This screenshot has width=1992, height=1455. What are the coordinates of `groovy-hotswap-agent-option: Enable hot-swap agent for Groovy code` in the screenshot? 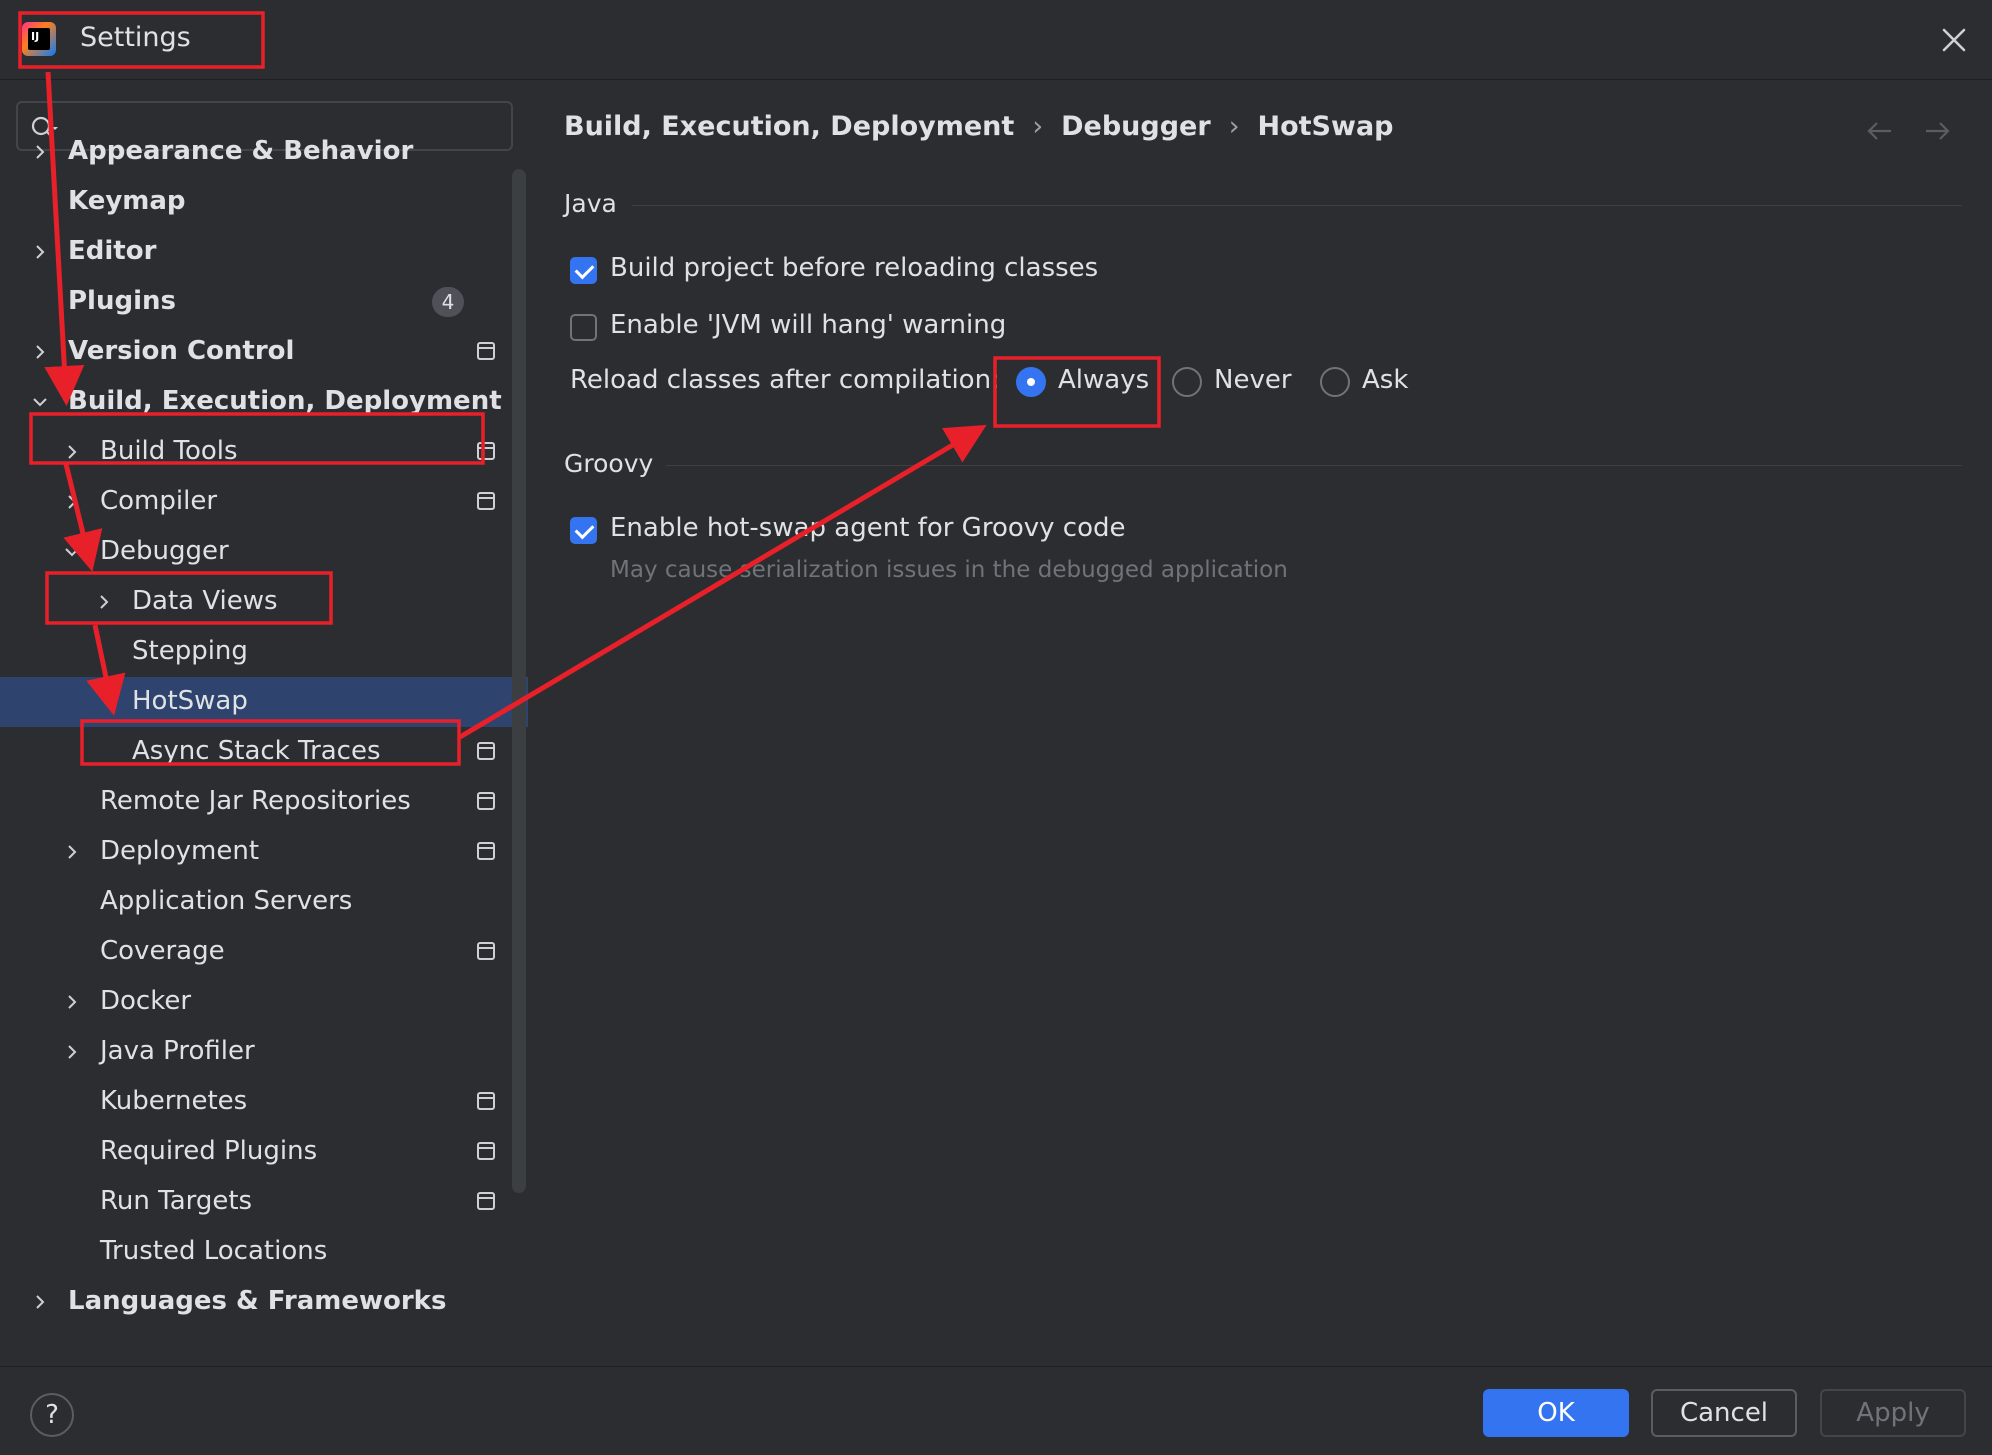 It's located at (920, 531).